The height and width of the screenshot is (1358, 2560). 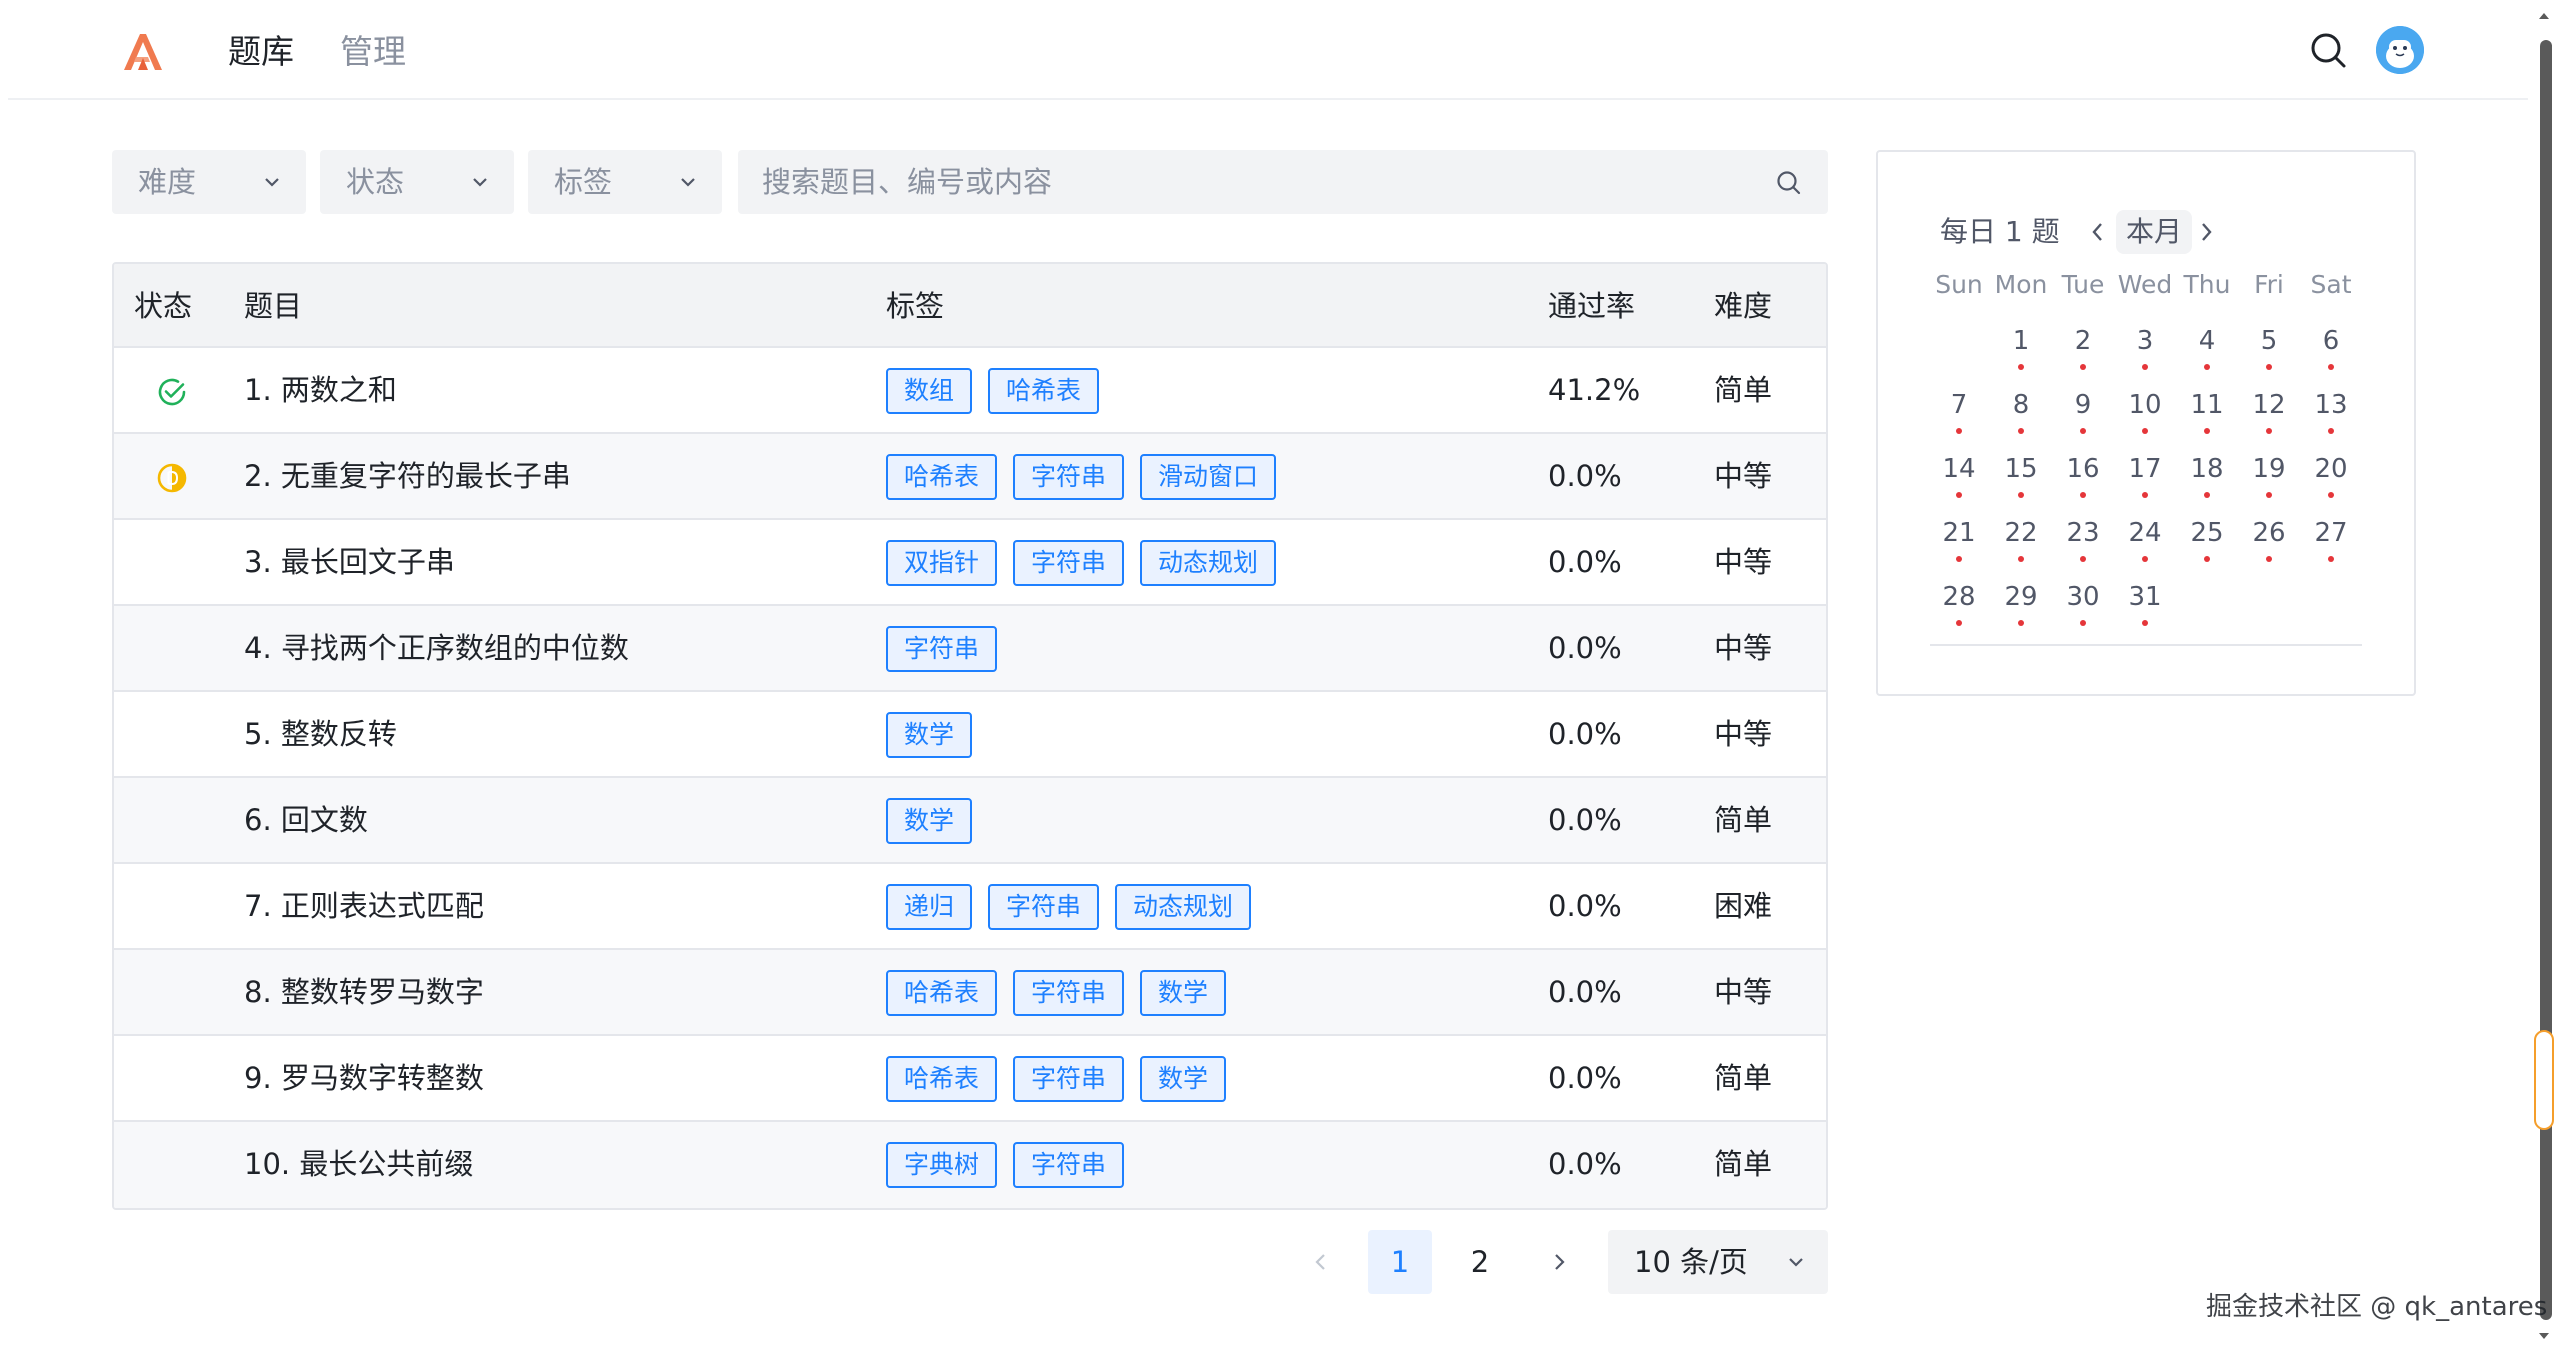 What do you see at coordinates (209, 182) in the screenshot?
I see `difficulty-filter: 难度` at bounding box center [209, 182].